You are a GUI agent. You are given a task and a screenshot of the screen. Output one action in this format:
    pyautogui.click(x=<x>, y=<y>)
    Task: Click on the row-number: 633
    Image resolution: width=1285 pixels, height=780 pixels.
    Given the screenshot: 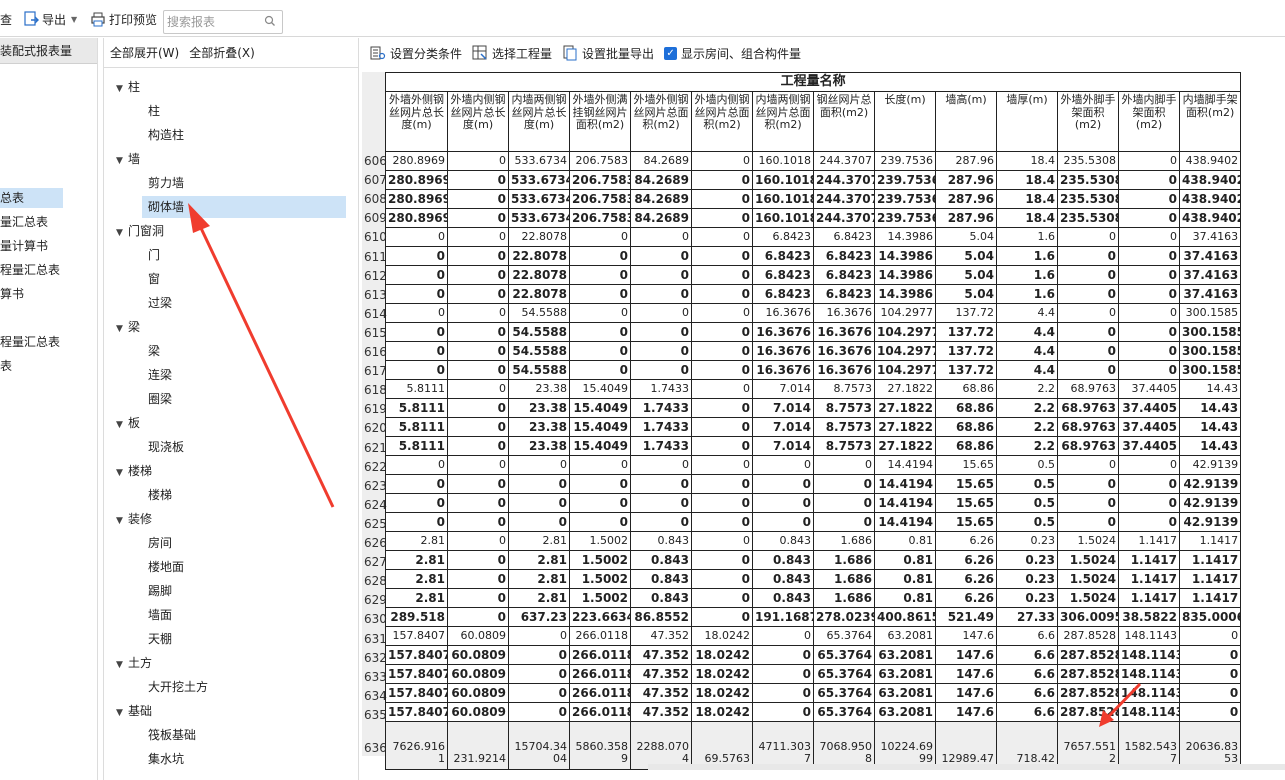 What is the action you would take?
    pyautogui.click(x=375, y=677)
    